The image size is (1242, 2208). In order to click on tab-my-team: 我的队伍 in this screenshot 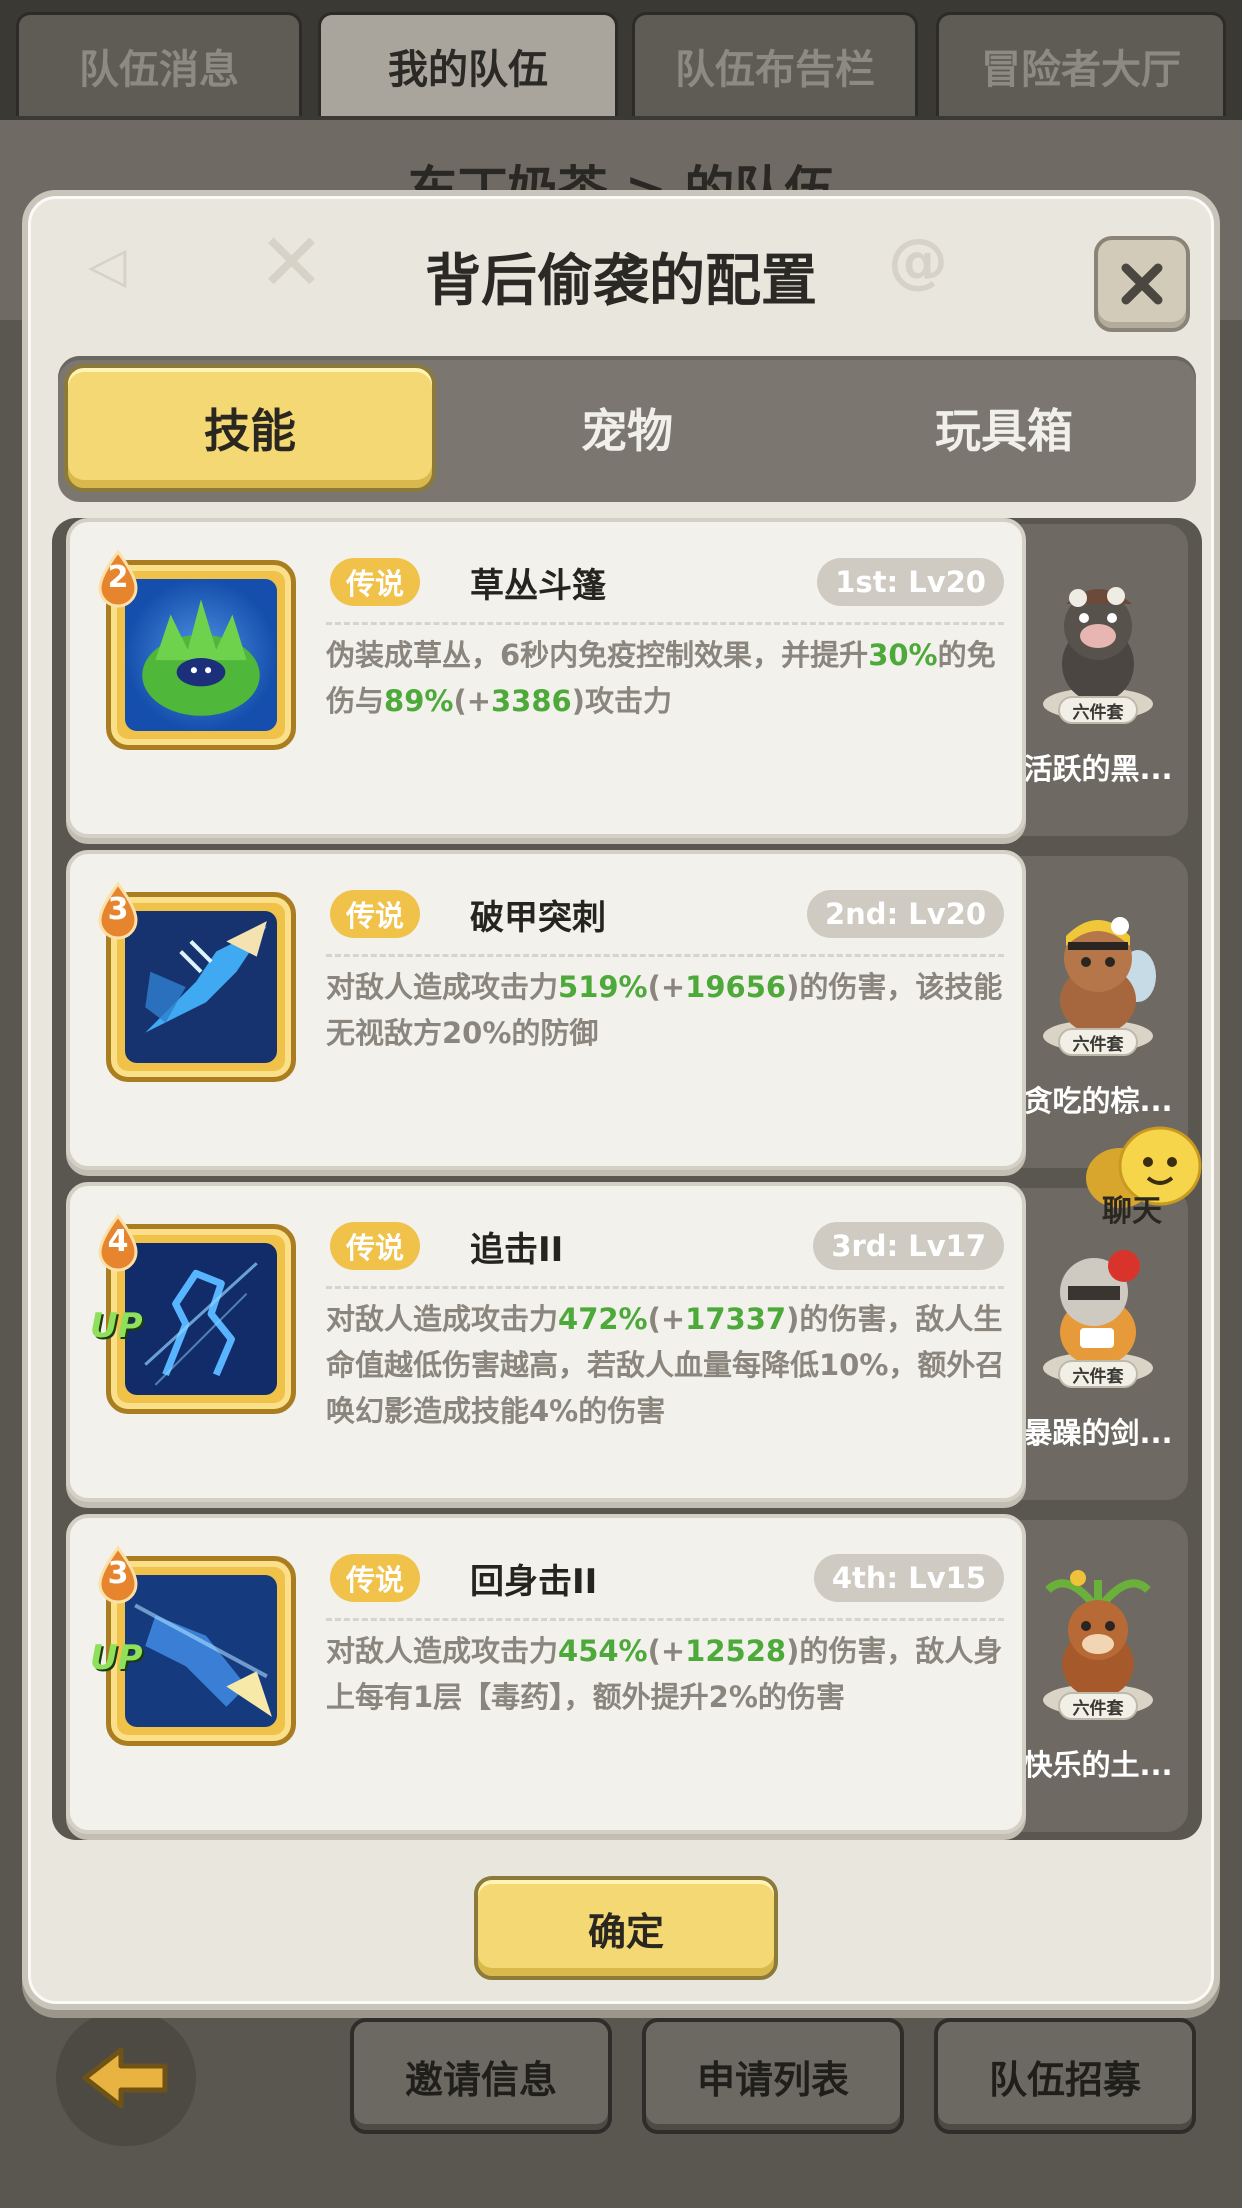, I will do `click(468, 64)`.